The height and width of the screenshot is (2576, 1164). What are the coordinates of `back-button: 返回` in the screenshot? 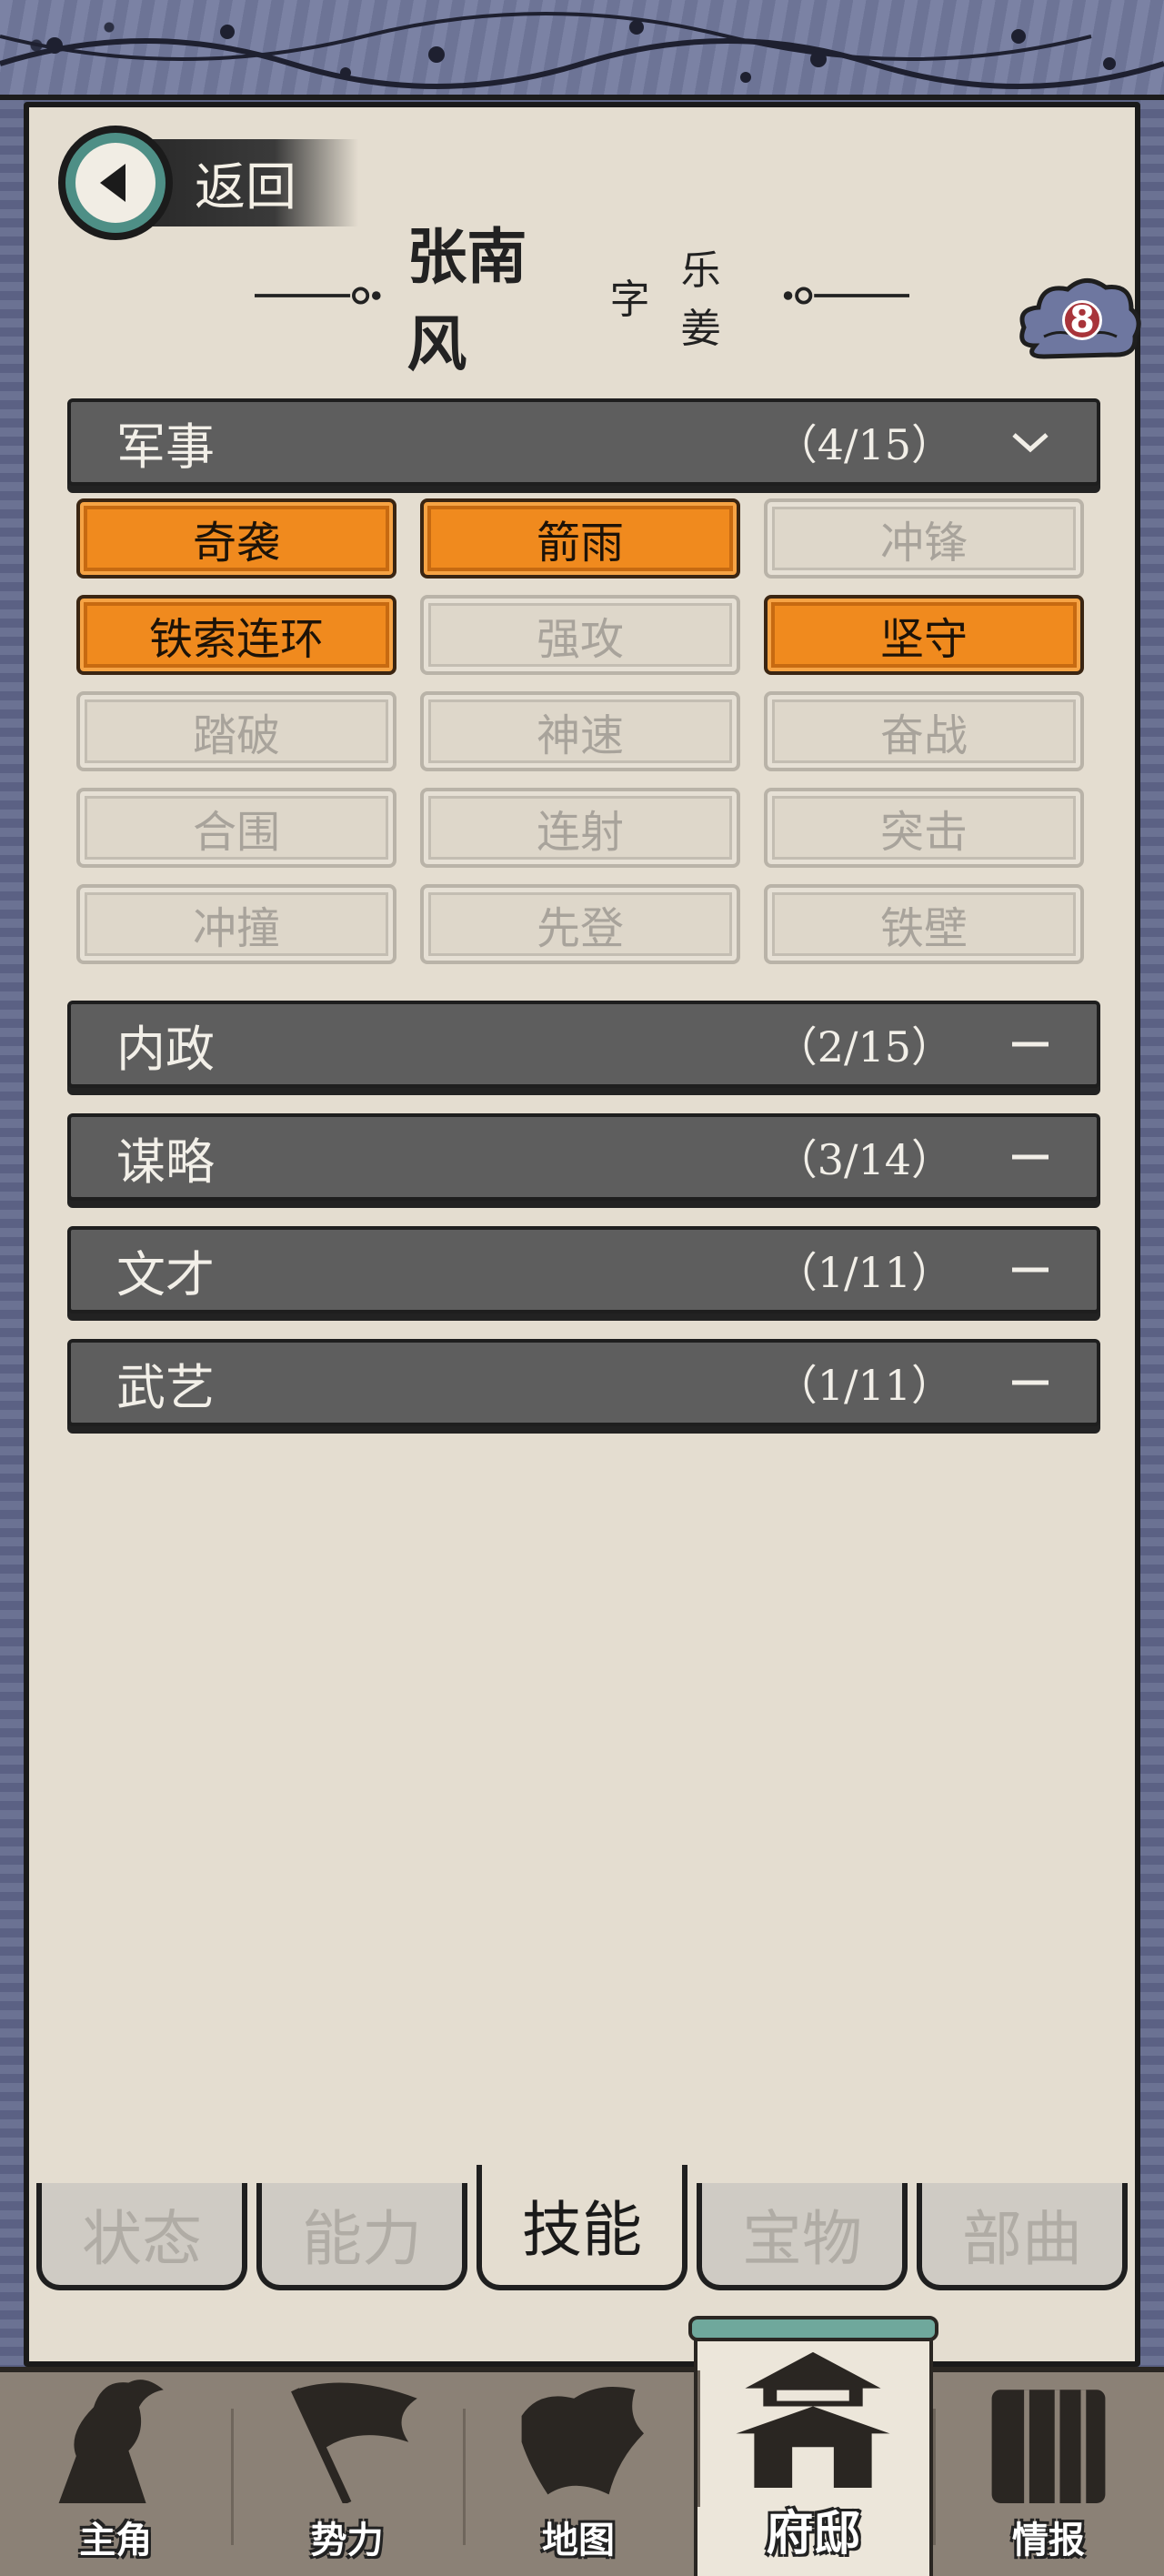 It's located at (217, 183).